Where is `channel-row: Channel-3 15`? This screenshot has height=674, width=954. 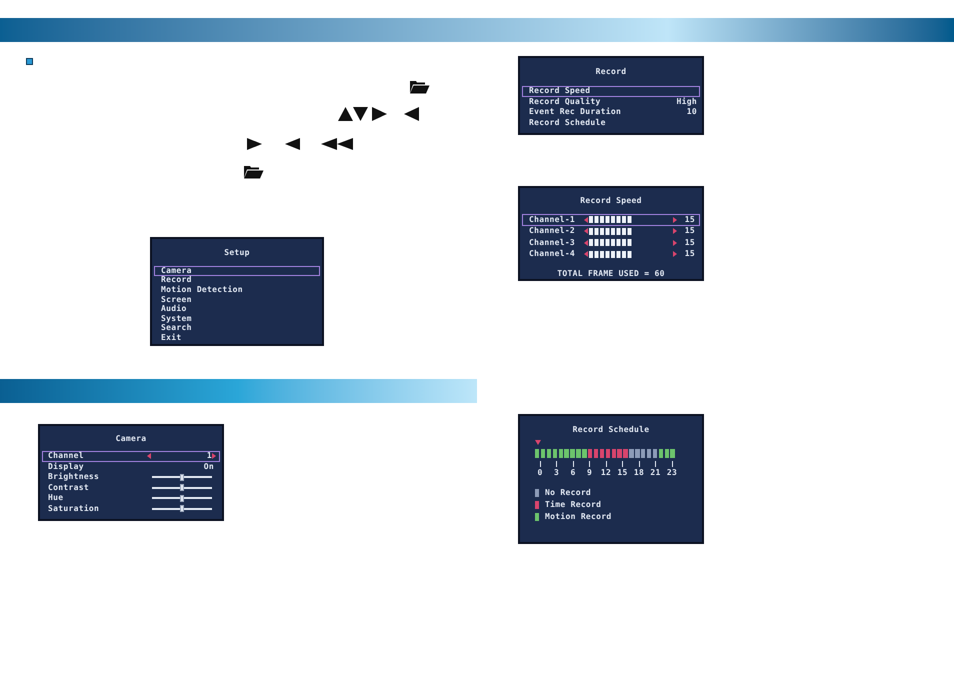
channel-row: Channel-3 15 is located at coordinates (611, 242).